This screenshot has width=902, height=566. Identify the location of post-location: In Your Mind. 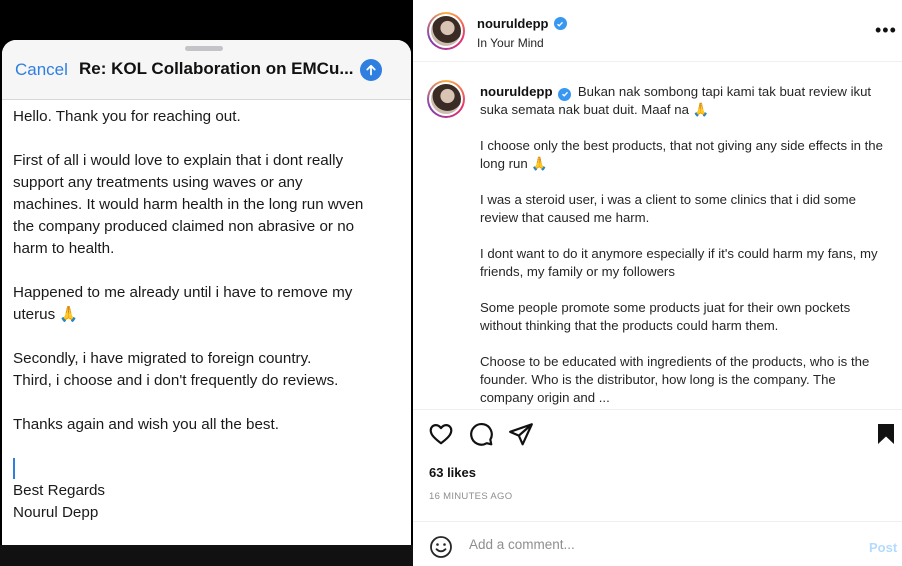
(510, 43).